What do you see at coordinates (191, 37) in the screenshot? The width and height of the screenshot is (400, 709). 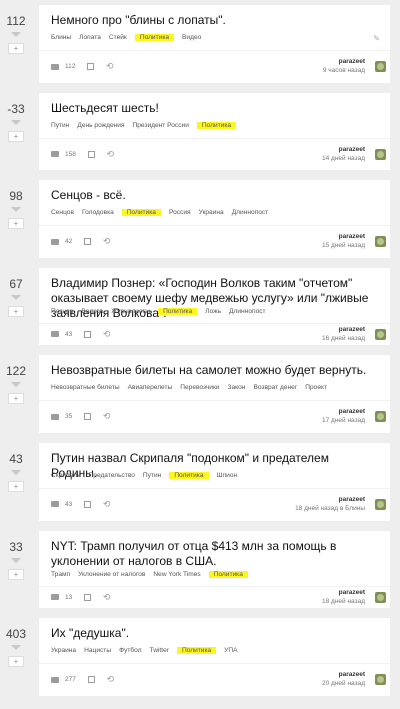 I see `tag-link: Видео` at bounding box center [191, 37].